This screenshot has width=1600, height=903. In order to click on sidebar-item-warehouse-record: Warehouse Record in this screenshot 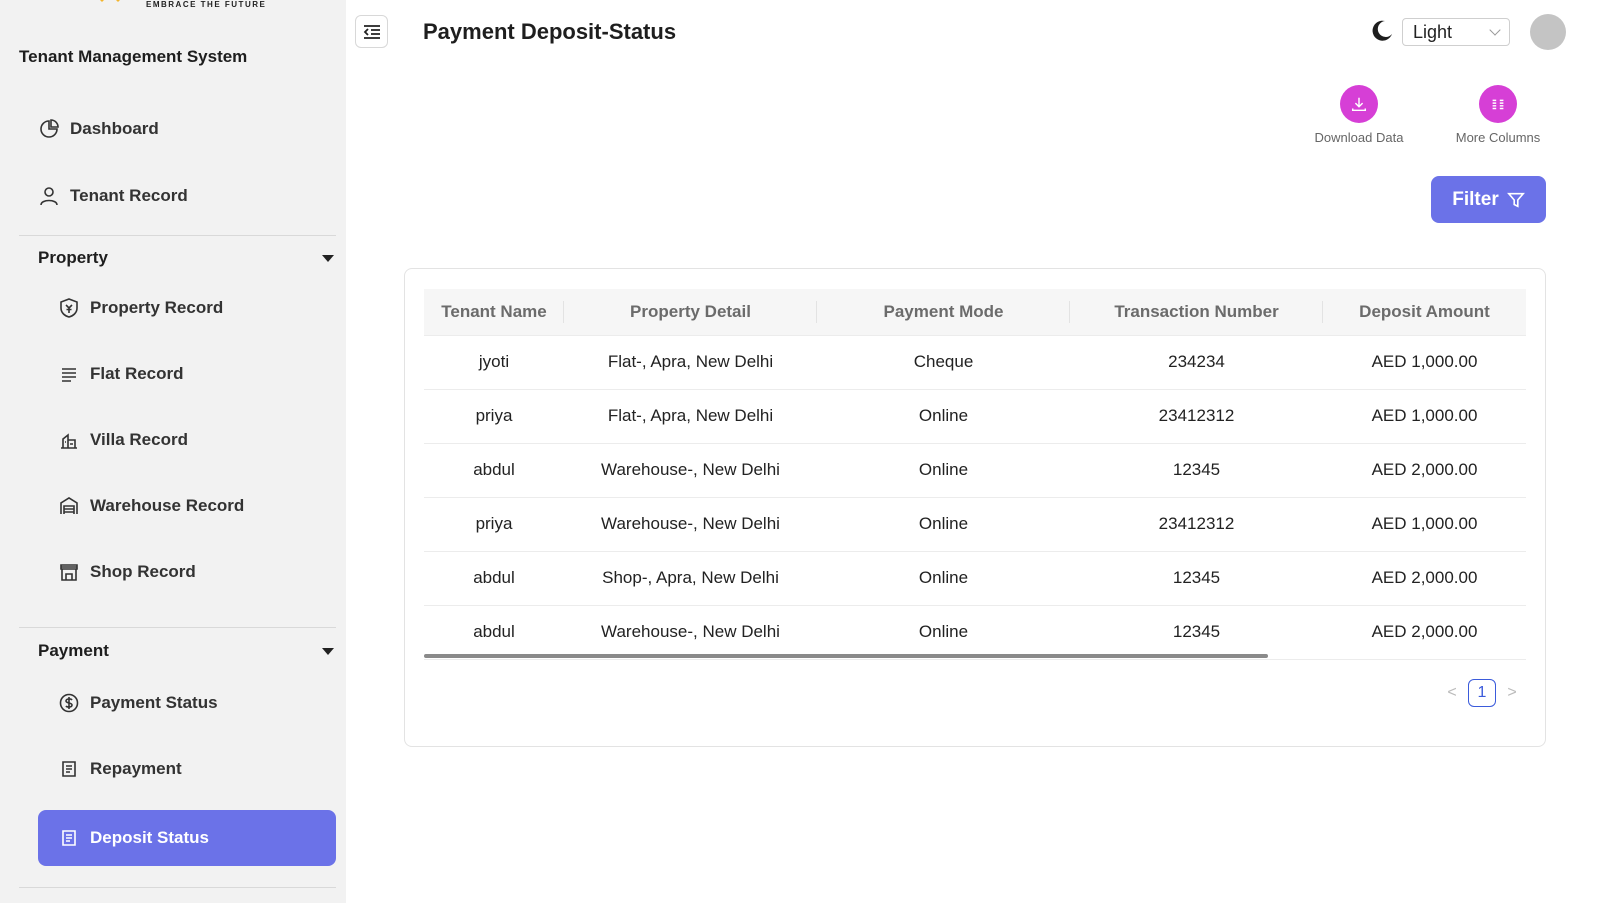, I will do `click(197, 506)`.